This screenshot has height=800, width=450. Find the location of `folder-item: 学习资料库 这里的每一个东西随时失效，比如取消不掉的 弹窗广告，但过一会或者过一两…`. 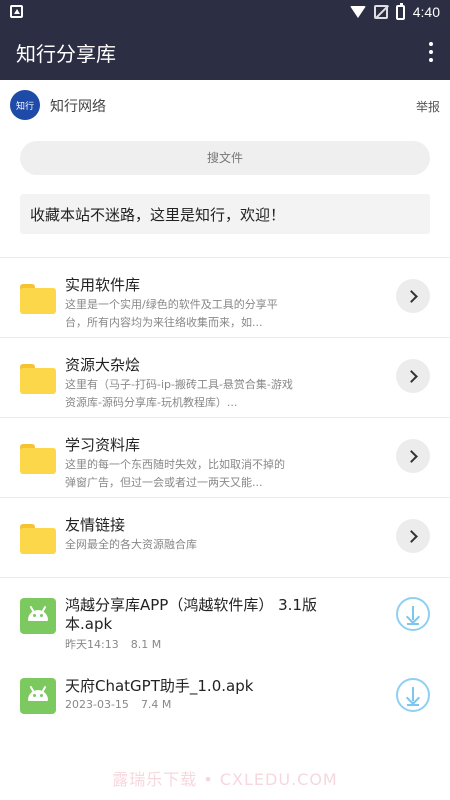

folder-item: 学习资料库 这里的每一个东西随时失效，比如取消不掉的 弹窗广告，但过一会或者过一两… is located at coordinates (225, 458).